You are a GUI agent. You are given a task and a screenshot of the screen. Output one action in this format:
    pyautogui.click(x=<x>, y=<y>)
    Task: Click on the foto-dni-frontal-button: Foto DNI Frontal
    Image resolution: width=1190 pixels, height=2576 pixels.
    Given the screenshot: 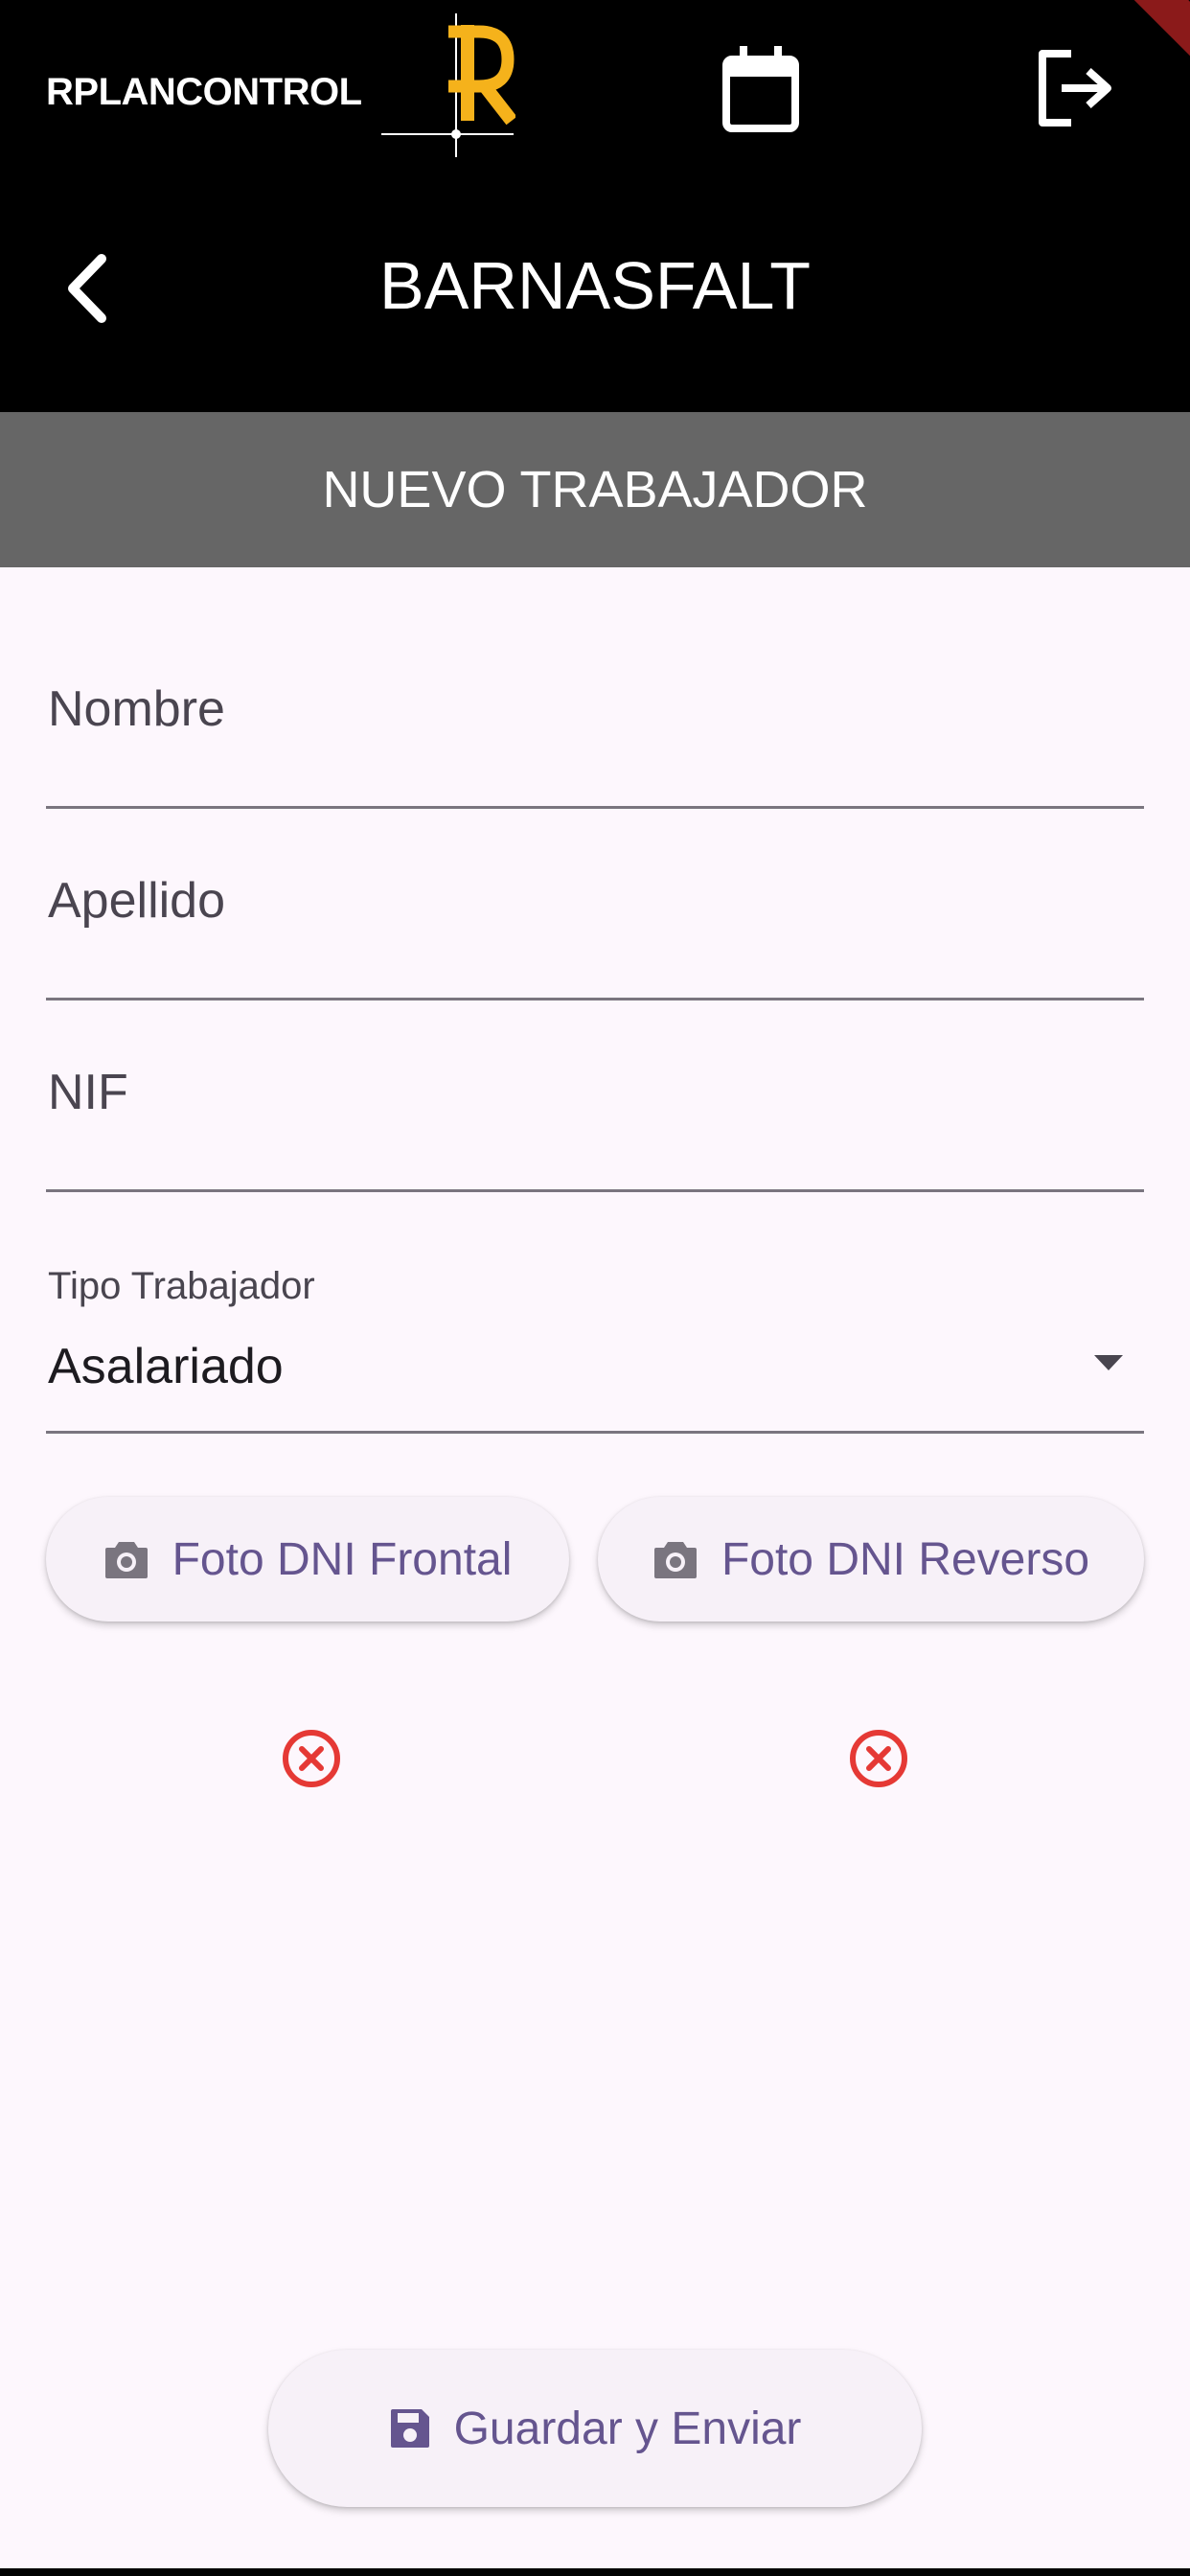 What is the action you would take?
    pyautogui.click(x=308, y=1559)
    